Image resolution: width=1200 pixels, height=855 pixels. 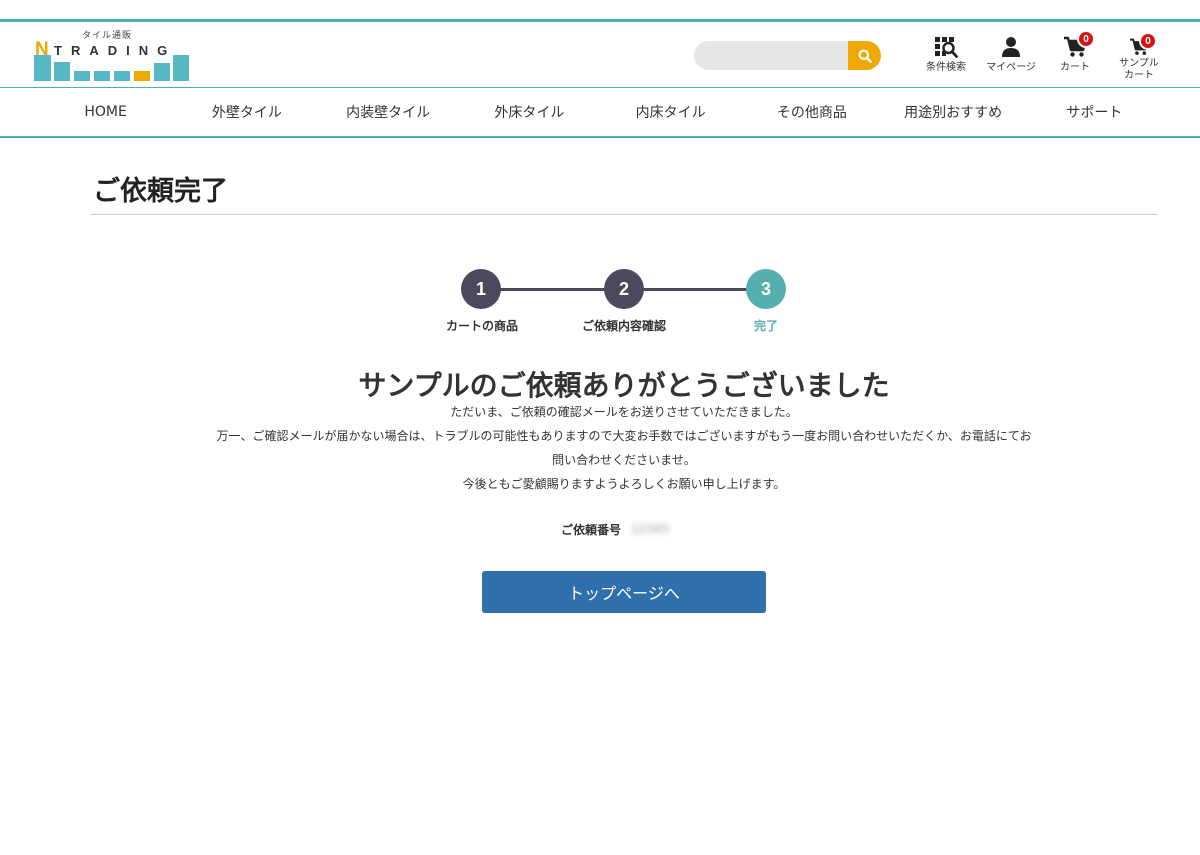 What do you see at coordinates (650, 529) in the screenshot?
I see `order-number-value: 12345` at bounding box center [650, 529].